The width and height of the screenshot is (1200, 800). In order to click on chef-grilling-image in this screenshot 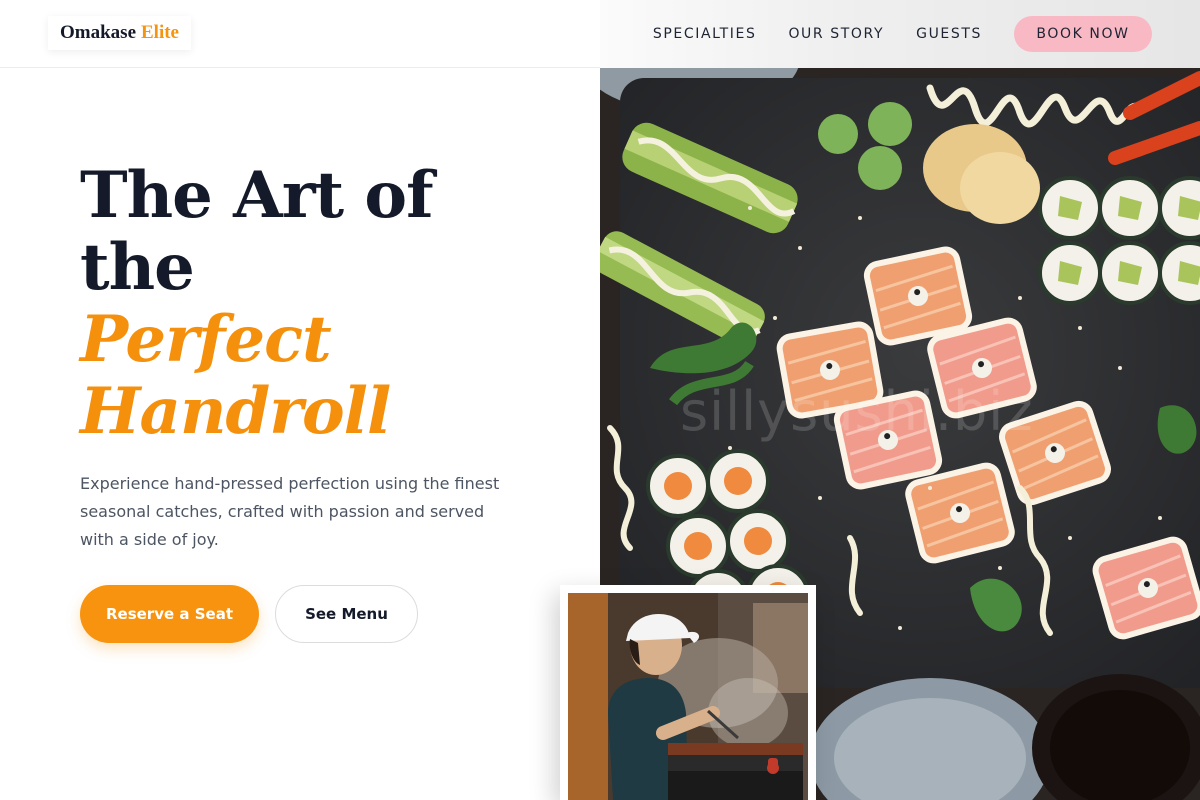, I will do `click(688, 696)`.